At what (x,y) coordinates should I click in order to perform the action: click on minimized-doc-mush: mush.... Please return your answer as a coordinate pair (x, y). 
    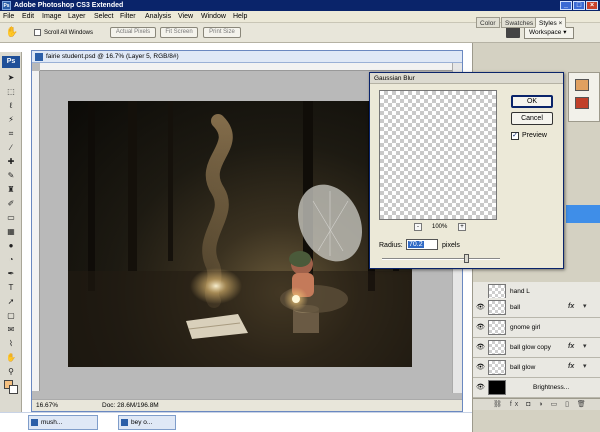
    Looking at the image, I should click on (63, 422).